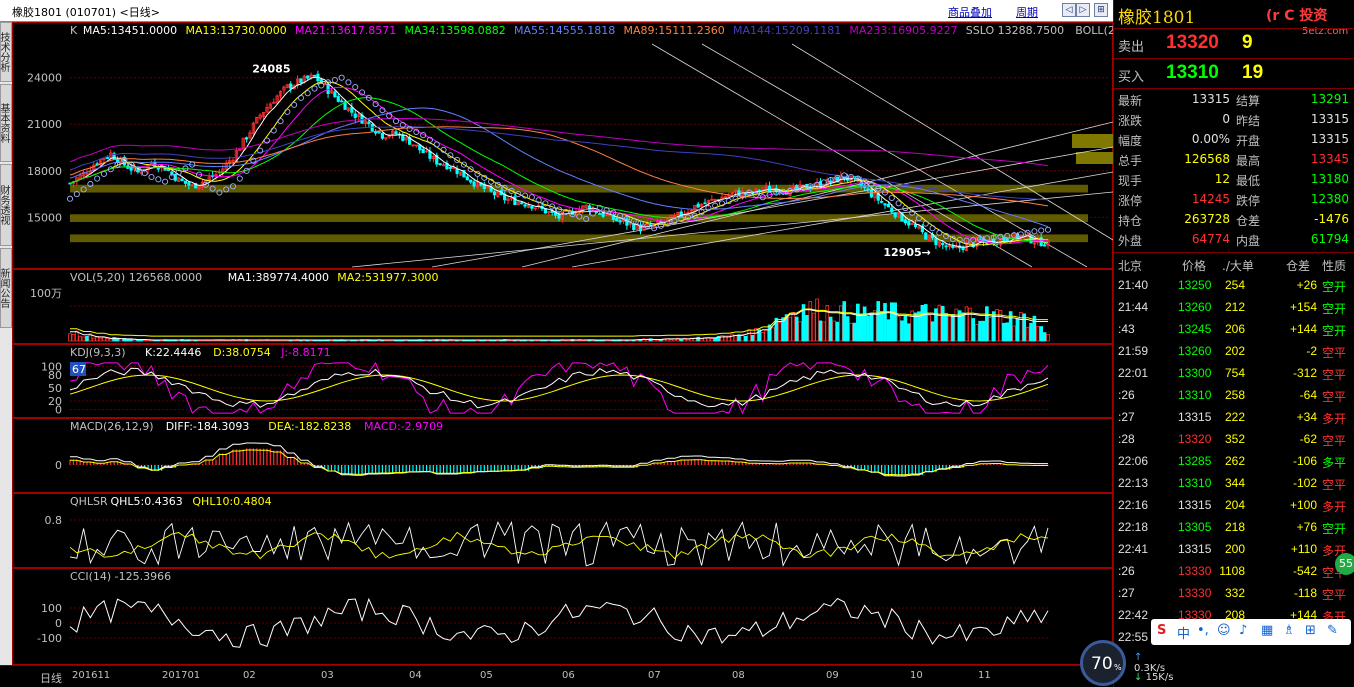 Image resolution: width=1354 pixels, height=687 pixels. I want to click on tick-nature: 多开, so click(1334, 507).